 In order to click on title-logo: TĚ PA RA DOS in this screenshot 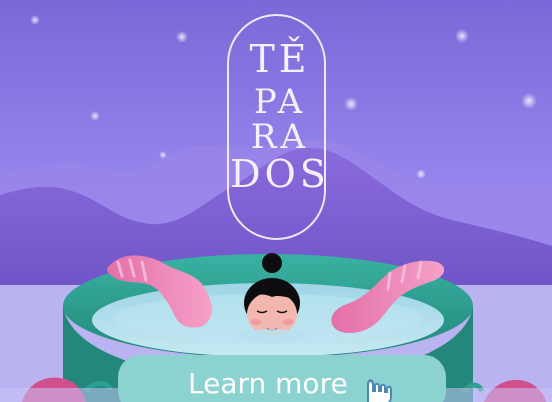, I will do `click(280, 125)`.